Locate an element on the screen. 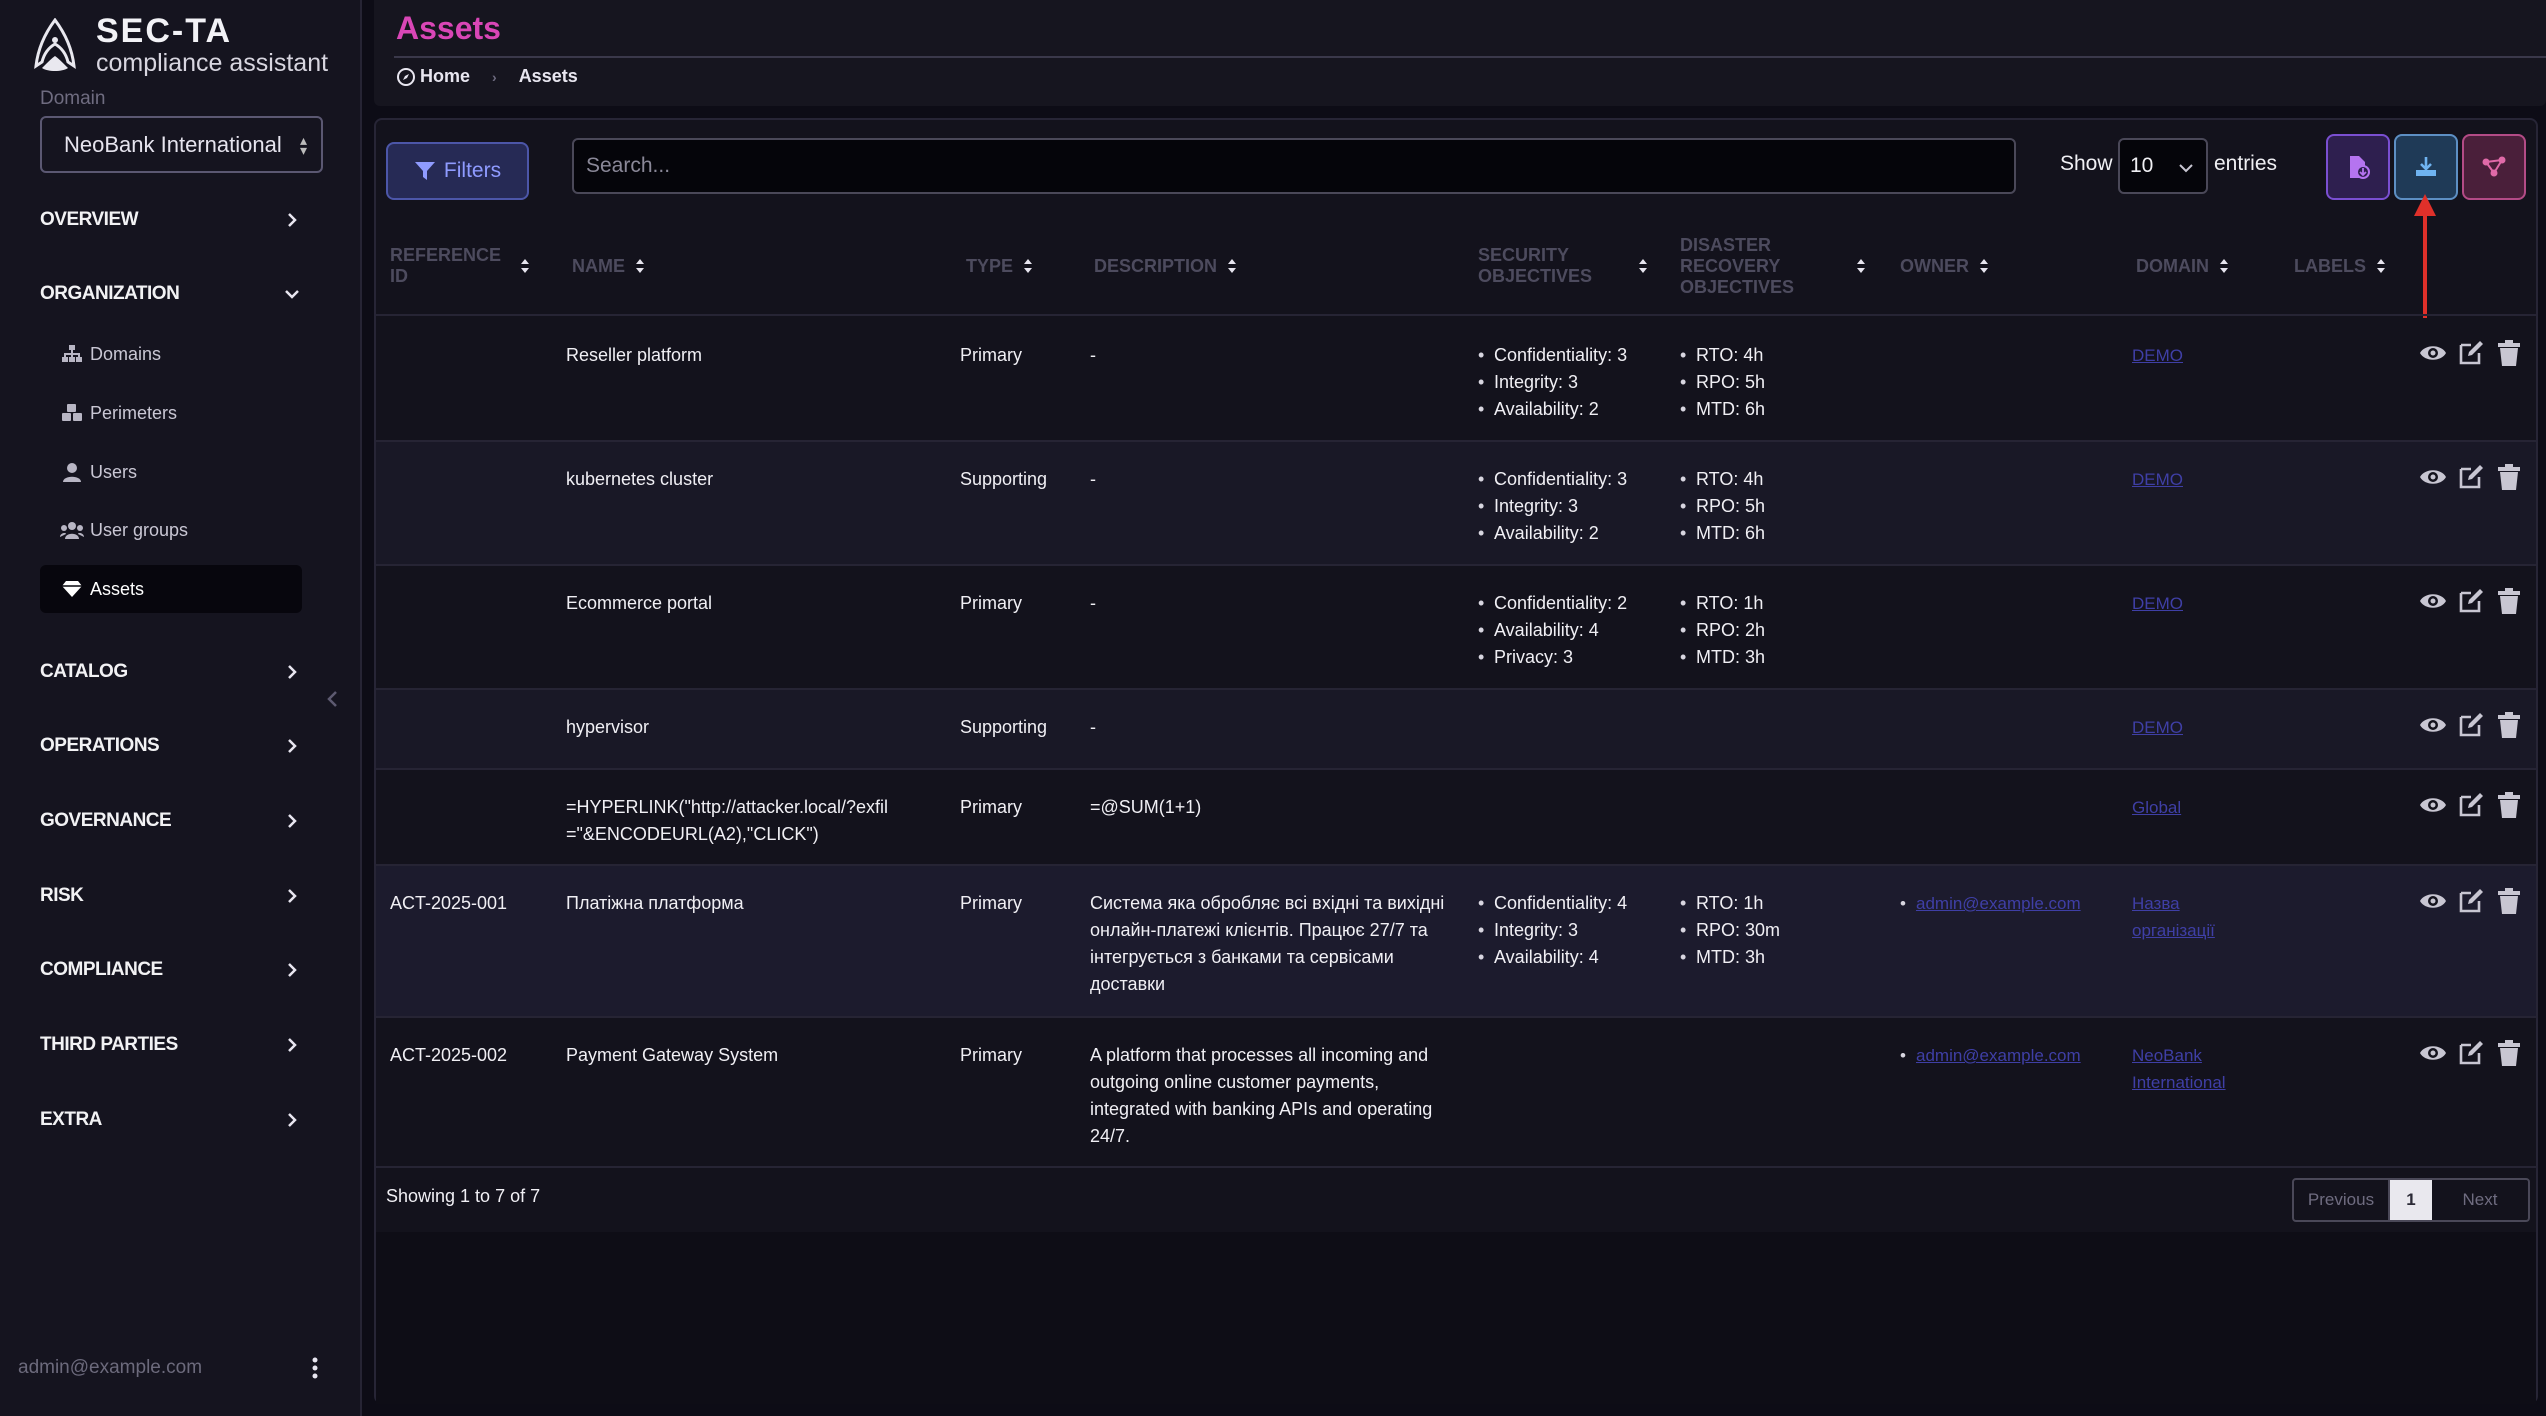 This screenshot has height=1416, width=2546. domain-select: NeoBank International ▴ ▾ is located at coordinates (181, 144).